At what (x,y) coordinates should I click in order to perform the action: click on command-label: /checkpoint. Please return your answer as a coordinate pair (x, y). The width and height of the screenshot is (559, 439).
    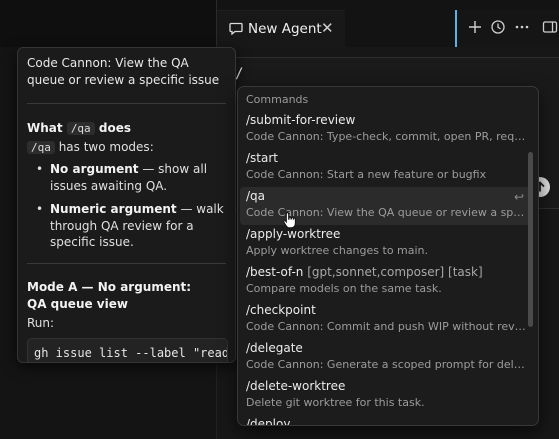
    Looking at the image, I should click on (281, 310).